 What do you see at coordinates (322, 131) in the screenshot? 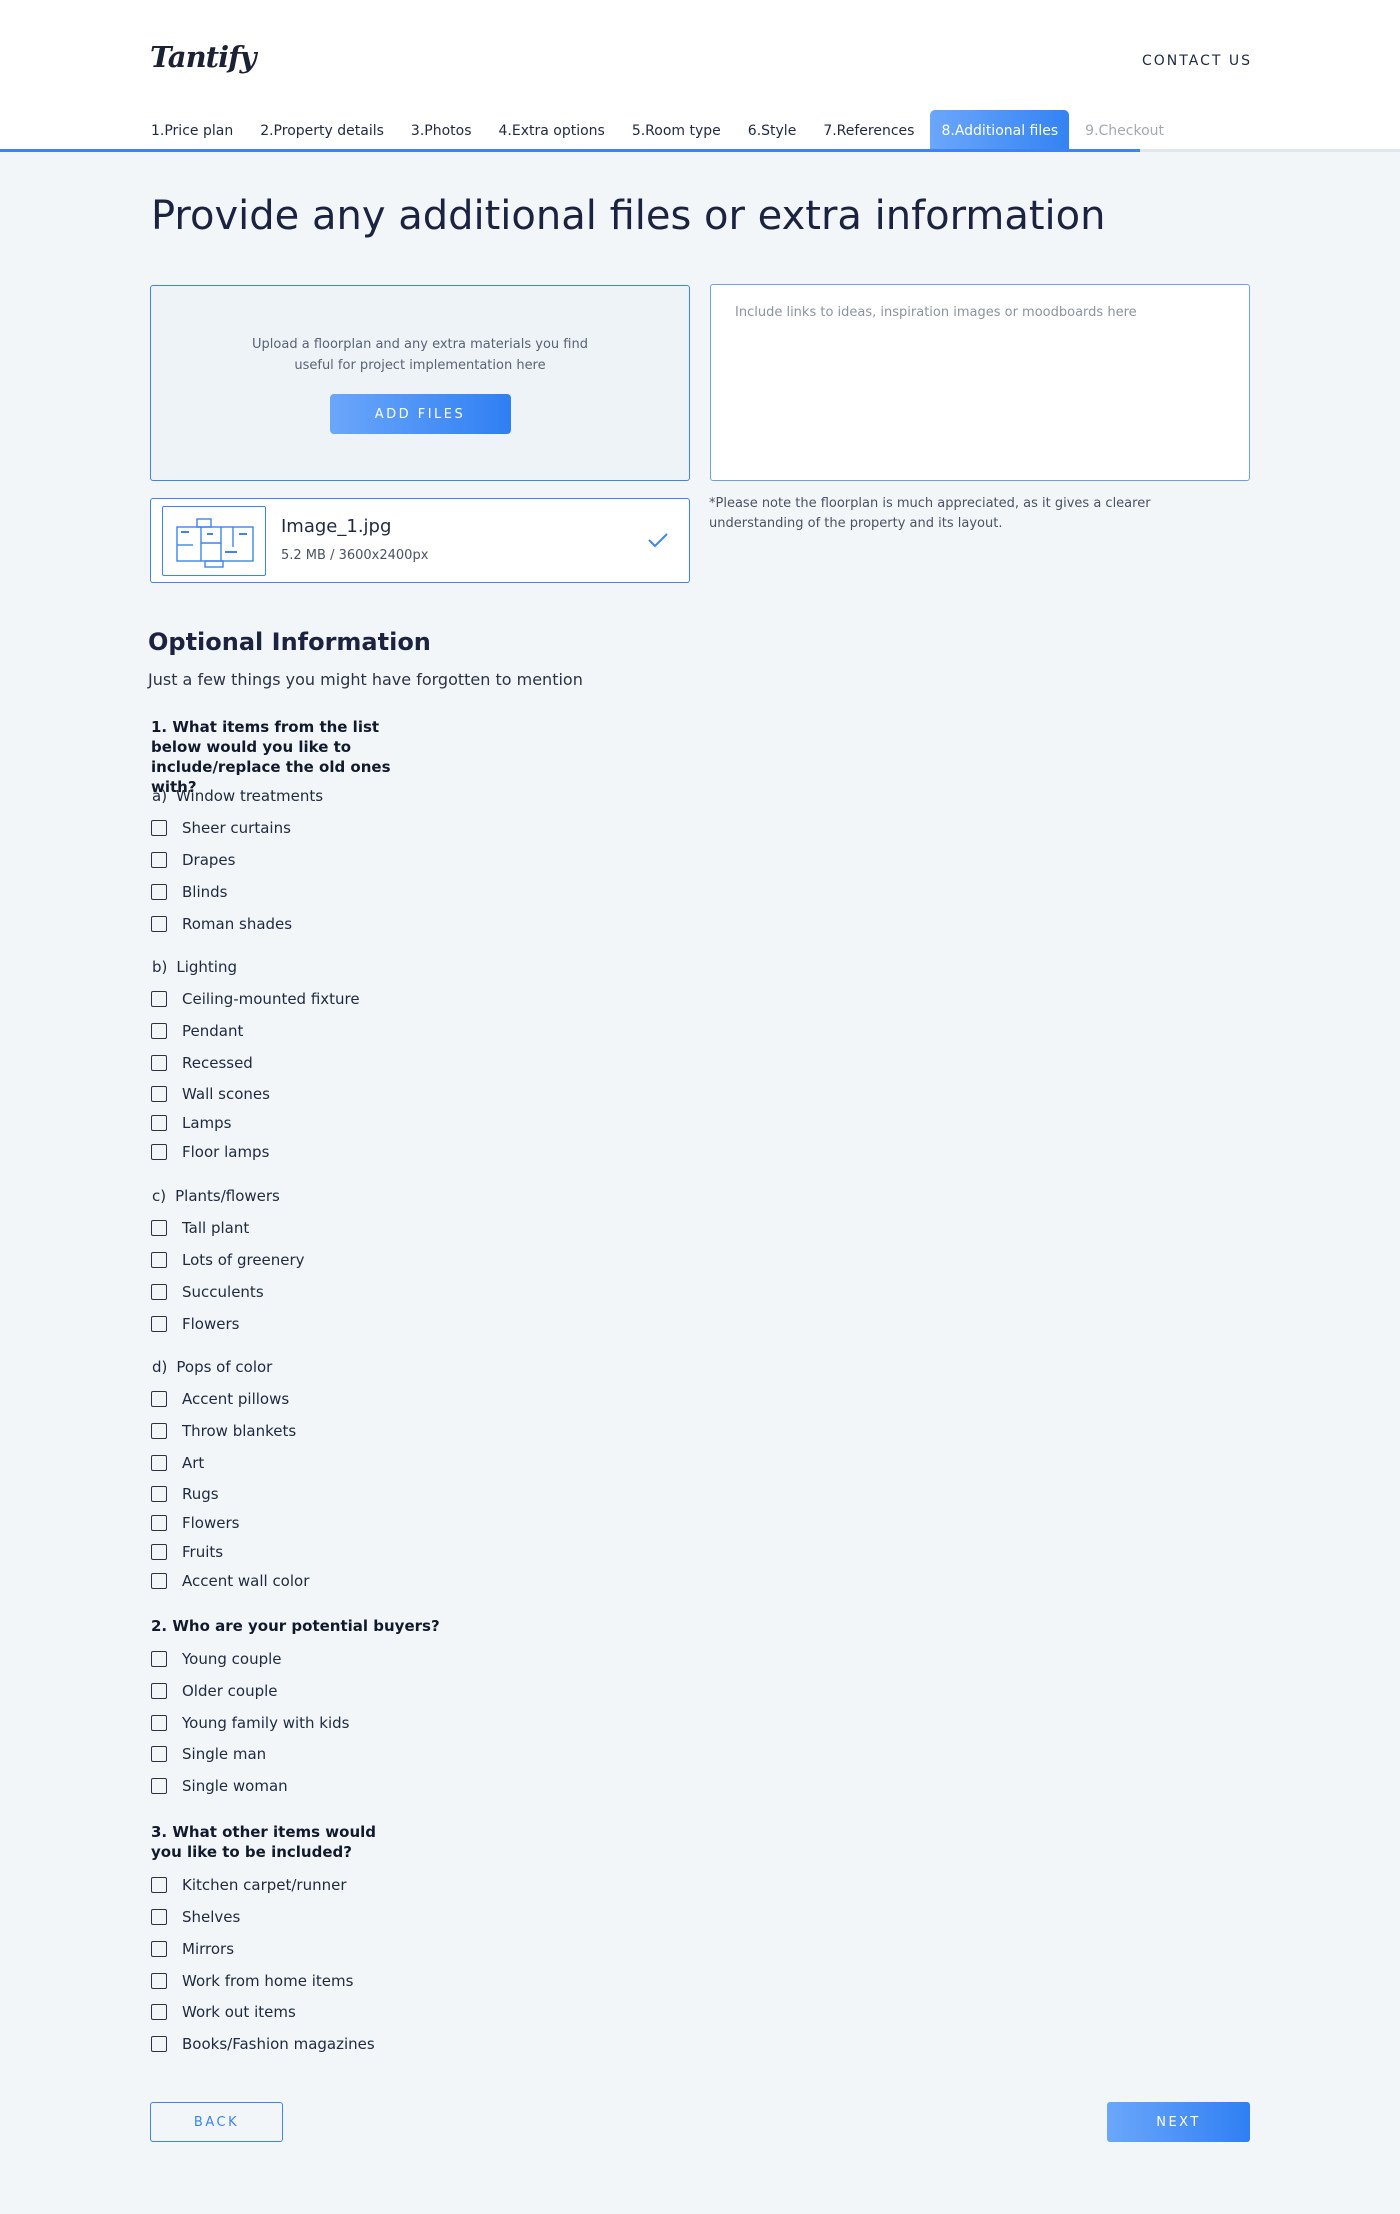
I see `step-property-details: 2.Property details` at bounding box center [322, 131].